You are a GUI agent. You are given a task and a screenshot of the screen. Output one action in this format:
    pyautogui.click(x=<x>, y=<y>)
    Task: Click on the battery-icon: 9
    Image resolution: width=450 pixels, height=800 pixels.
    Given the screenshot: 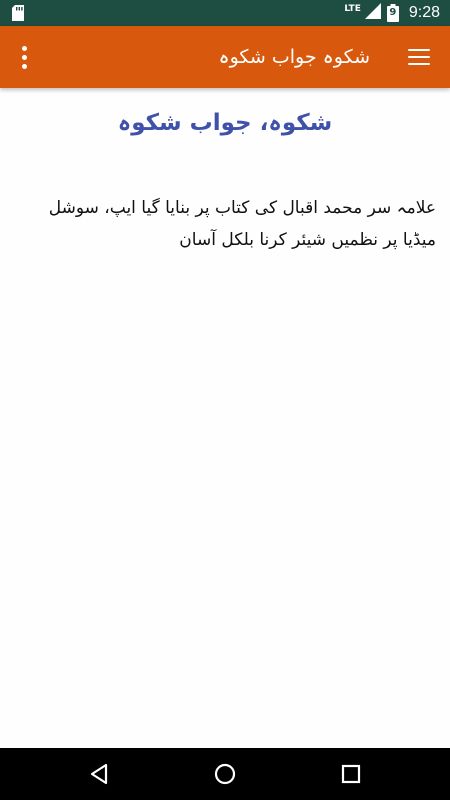 What is the action you would take?
    pyautogui.click(x=392, y=13)
    